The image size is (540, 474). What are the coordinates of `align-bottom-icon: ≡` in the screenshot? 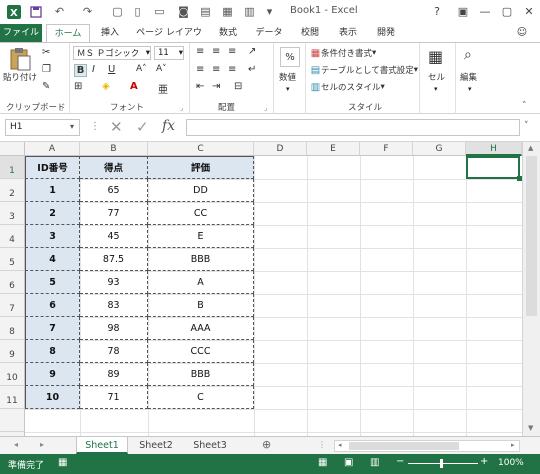 It's located at (232, 51).